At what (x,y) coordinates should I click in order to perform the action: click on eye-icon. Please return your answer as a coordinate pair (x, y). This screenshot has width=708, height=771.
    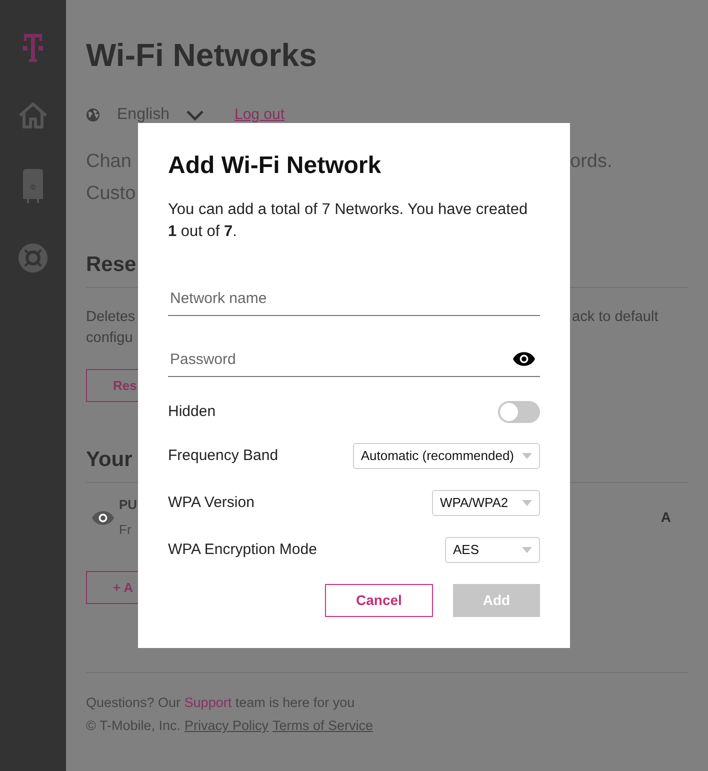
    Looking at the image, I should click on (103, 517).